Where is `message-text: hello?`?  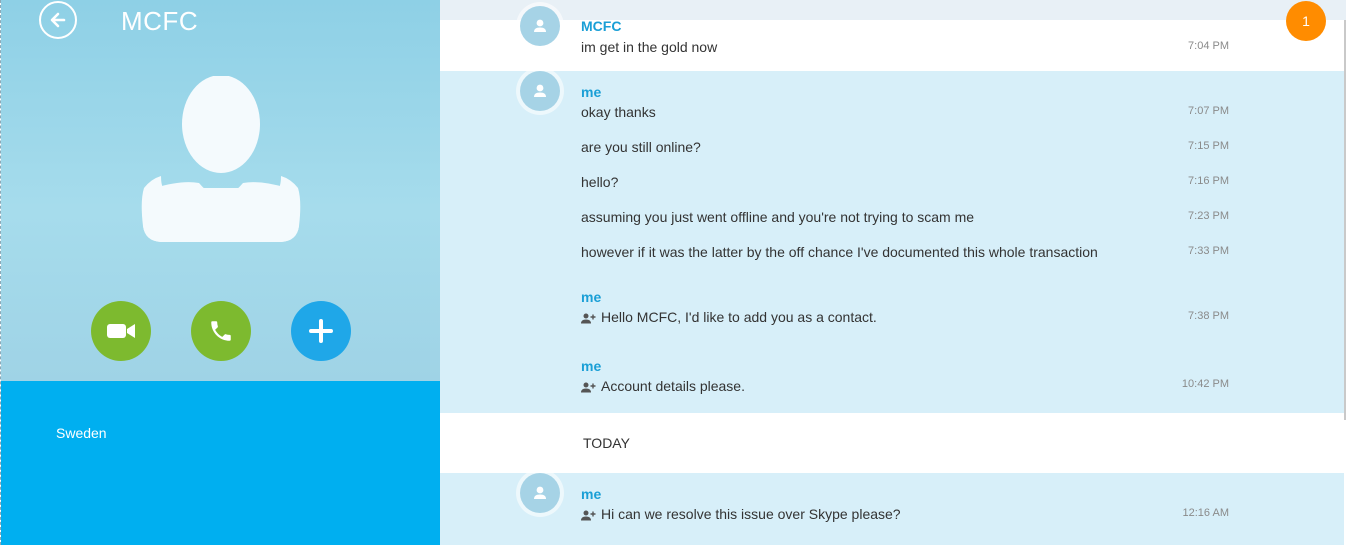
message-text: hello? is located at coordinates (600, 182).